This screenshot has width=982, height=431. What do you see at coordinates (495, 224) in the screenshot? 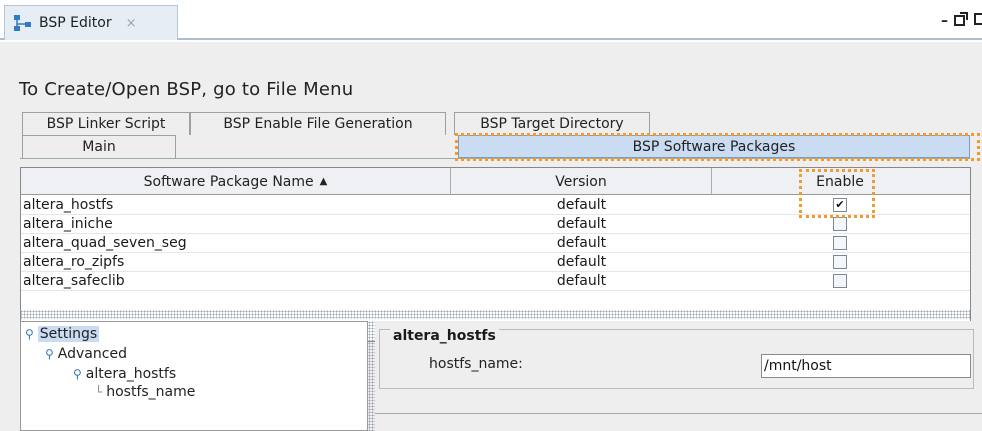
I see `table-row: altera_iniche default` at bounding box center [495, 224].